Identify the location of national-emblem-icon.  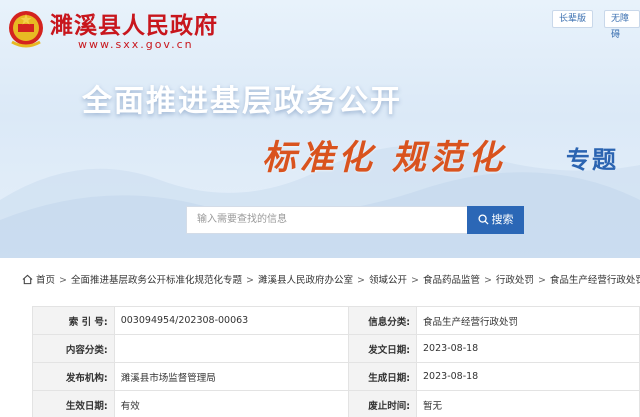
(26, 29).